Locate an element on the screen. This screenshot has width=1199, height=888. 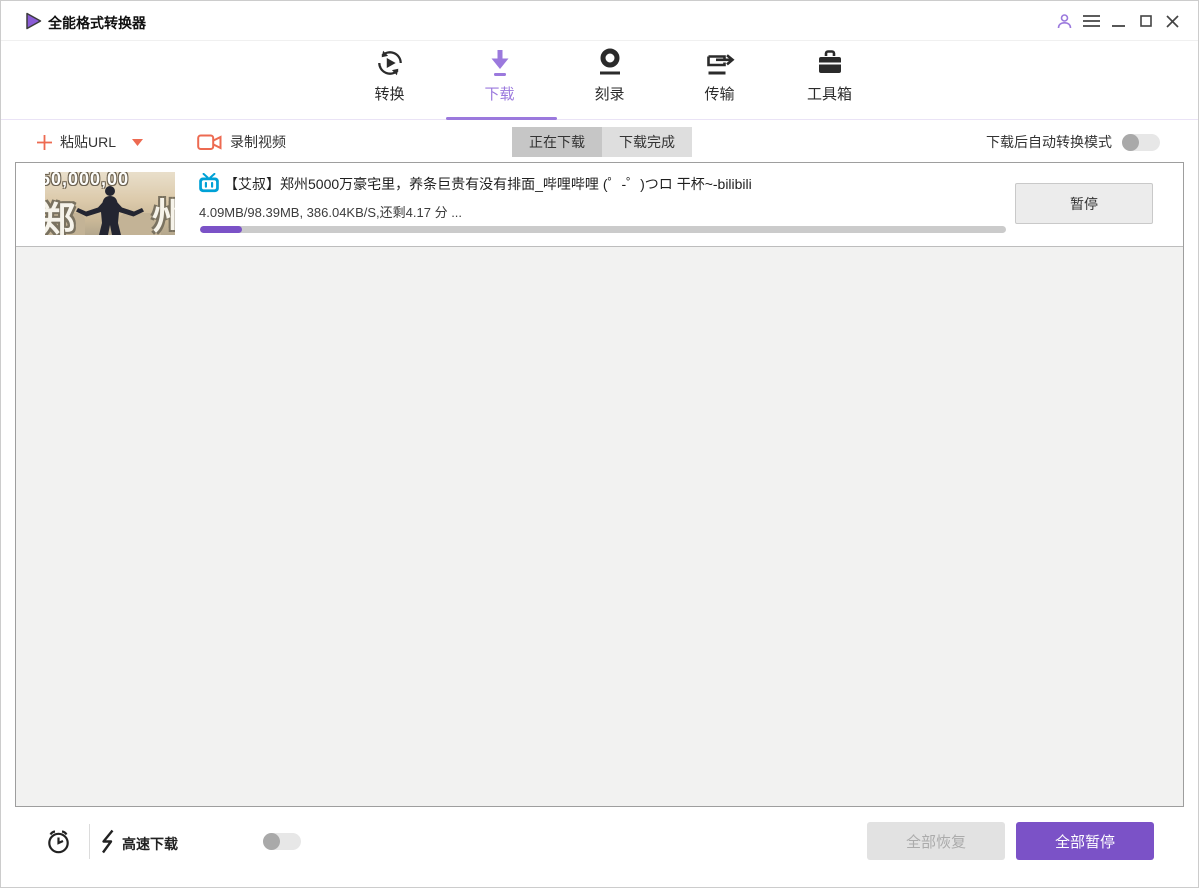
camera-icon is located at coordinates (209, 142).